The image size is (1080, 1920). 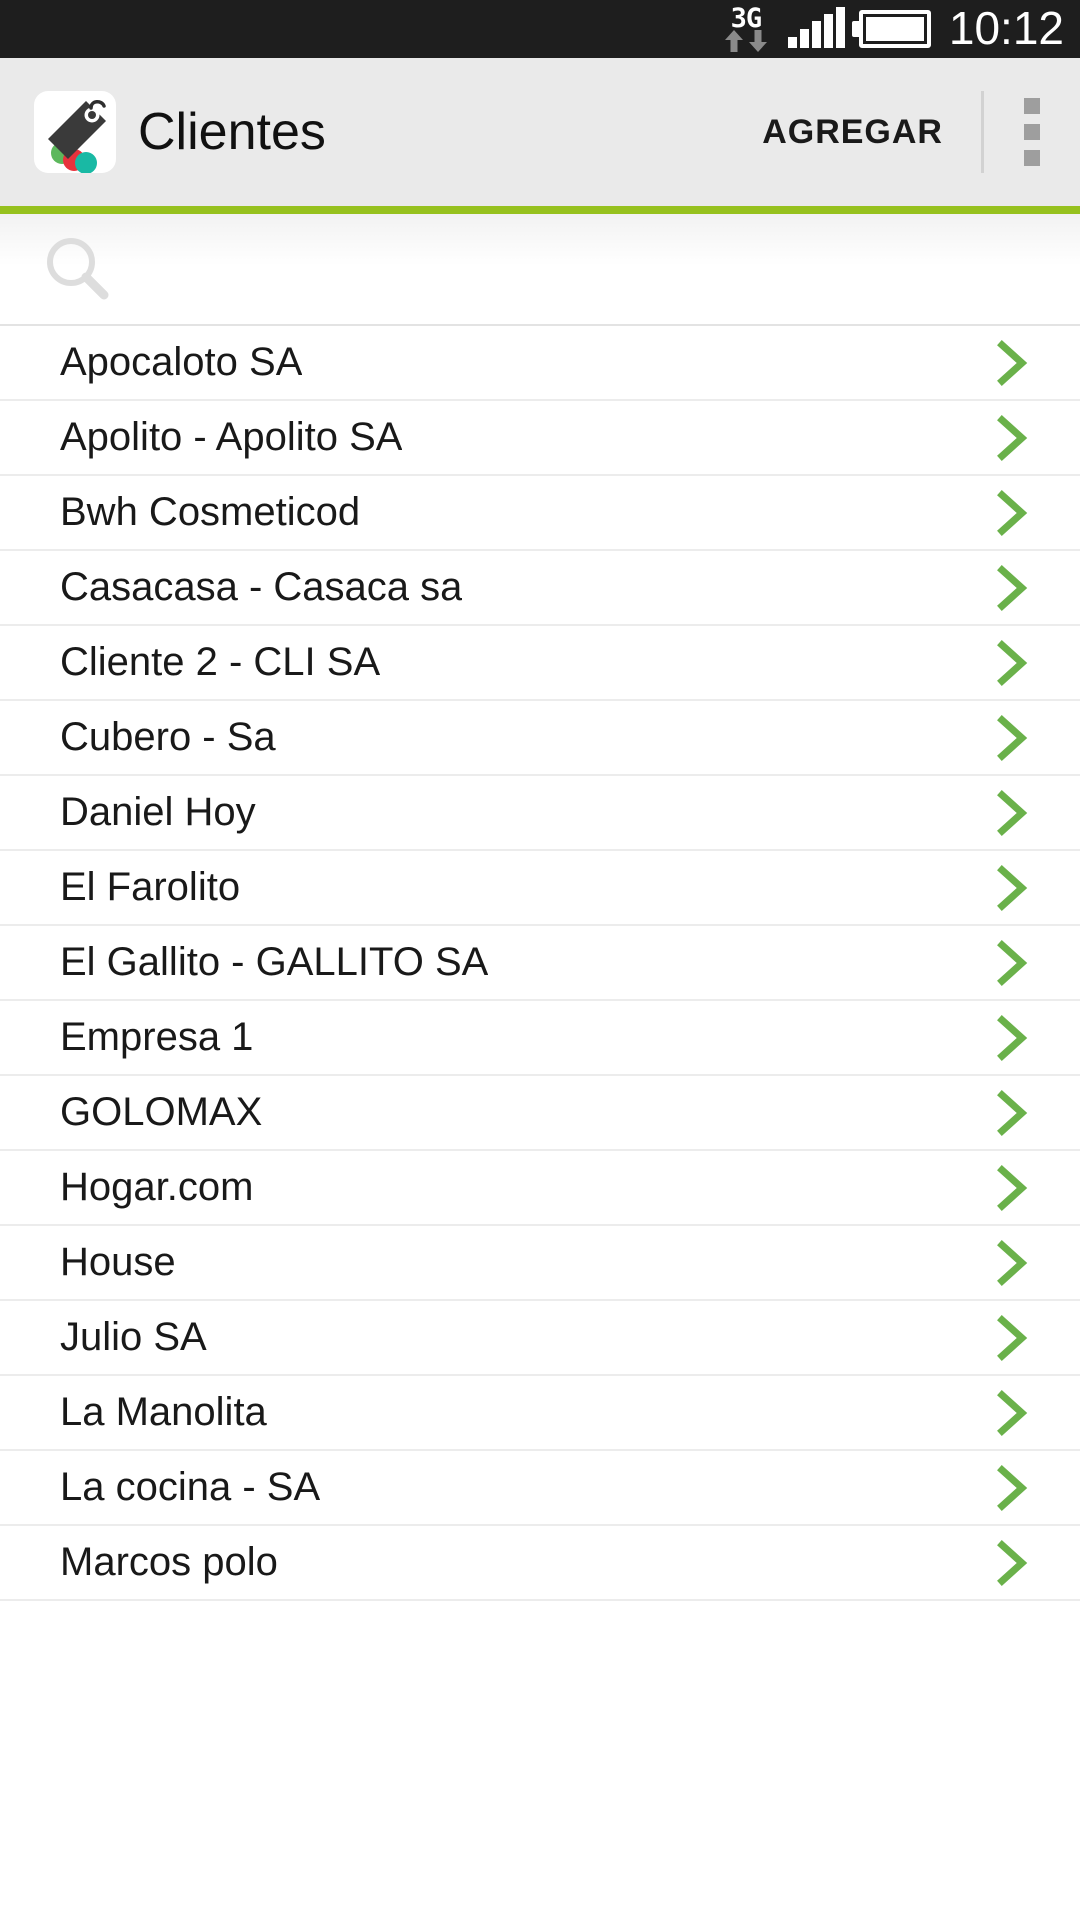 What do you see at coordinates (734, 41) in the screenshot?
I see `arrow-up-icon` at bounding box center [734, 41].